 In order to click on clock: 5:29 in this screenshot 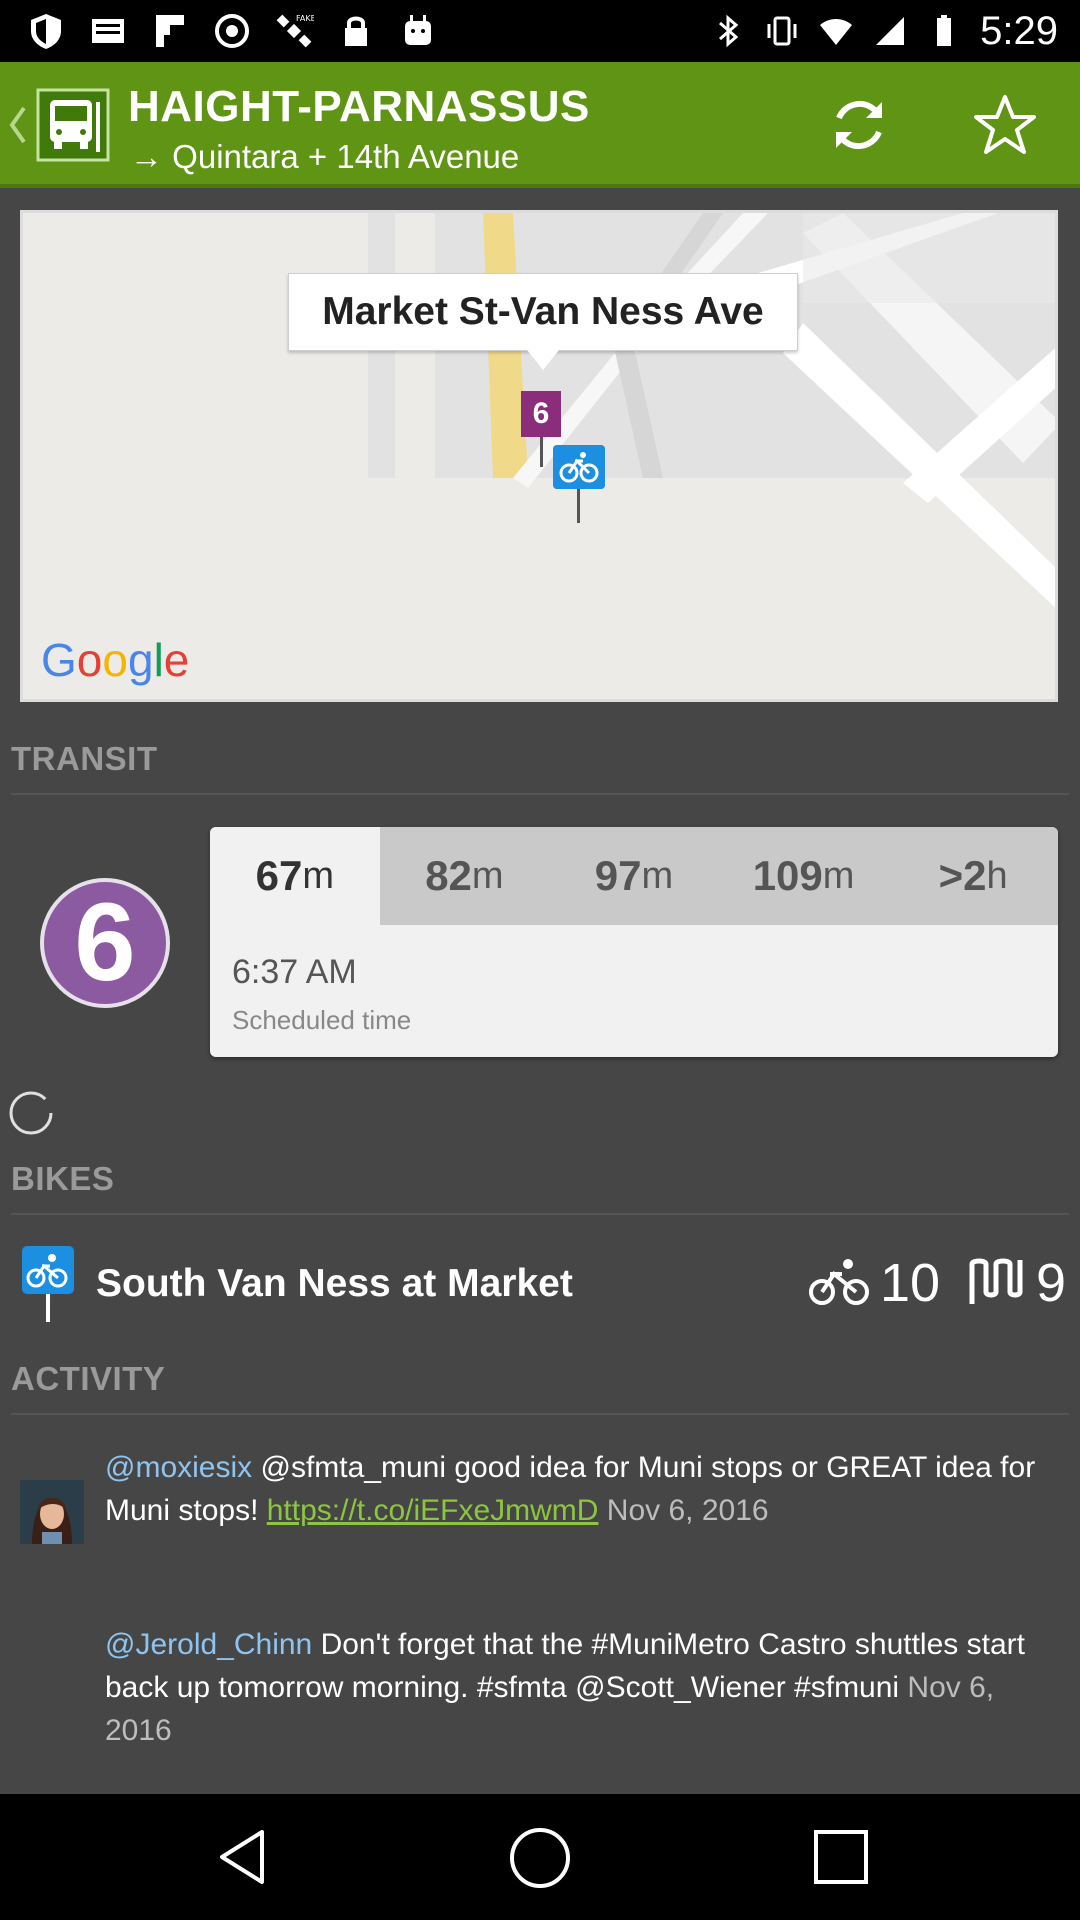, I will do `click(1019, 30)`.